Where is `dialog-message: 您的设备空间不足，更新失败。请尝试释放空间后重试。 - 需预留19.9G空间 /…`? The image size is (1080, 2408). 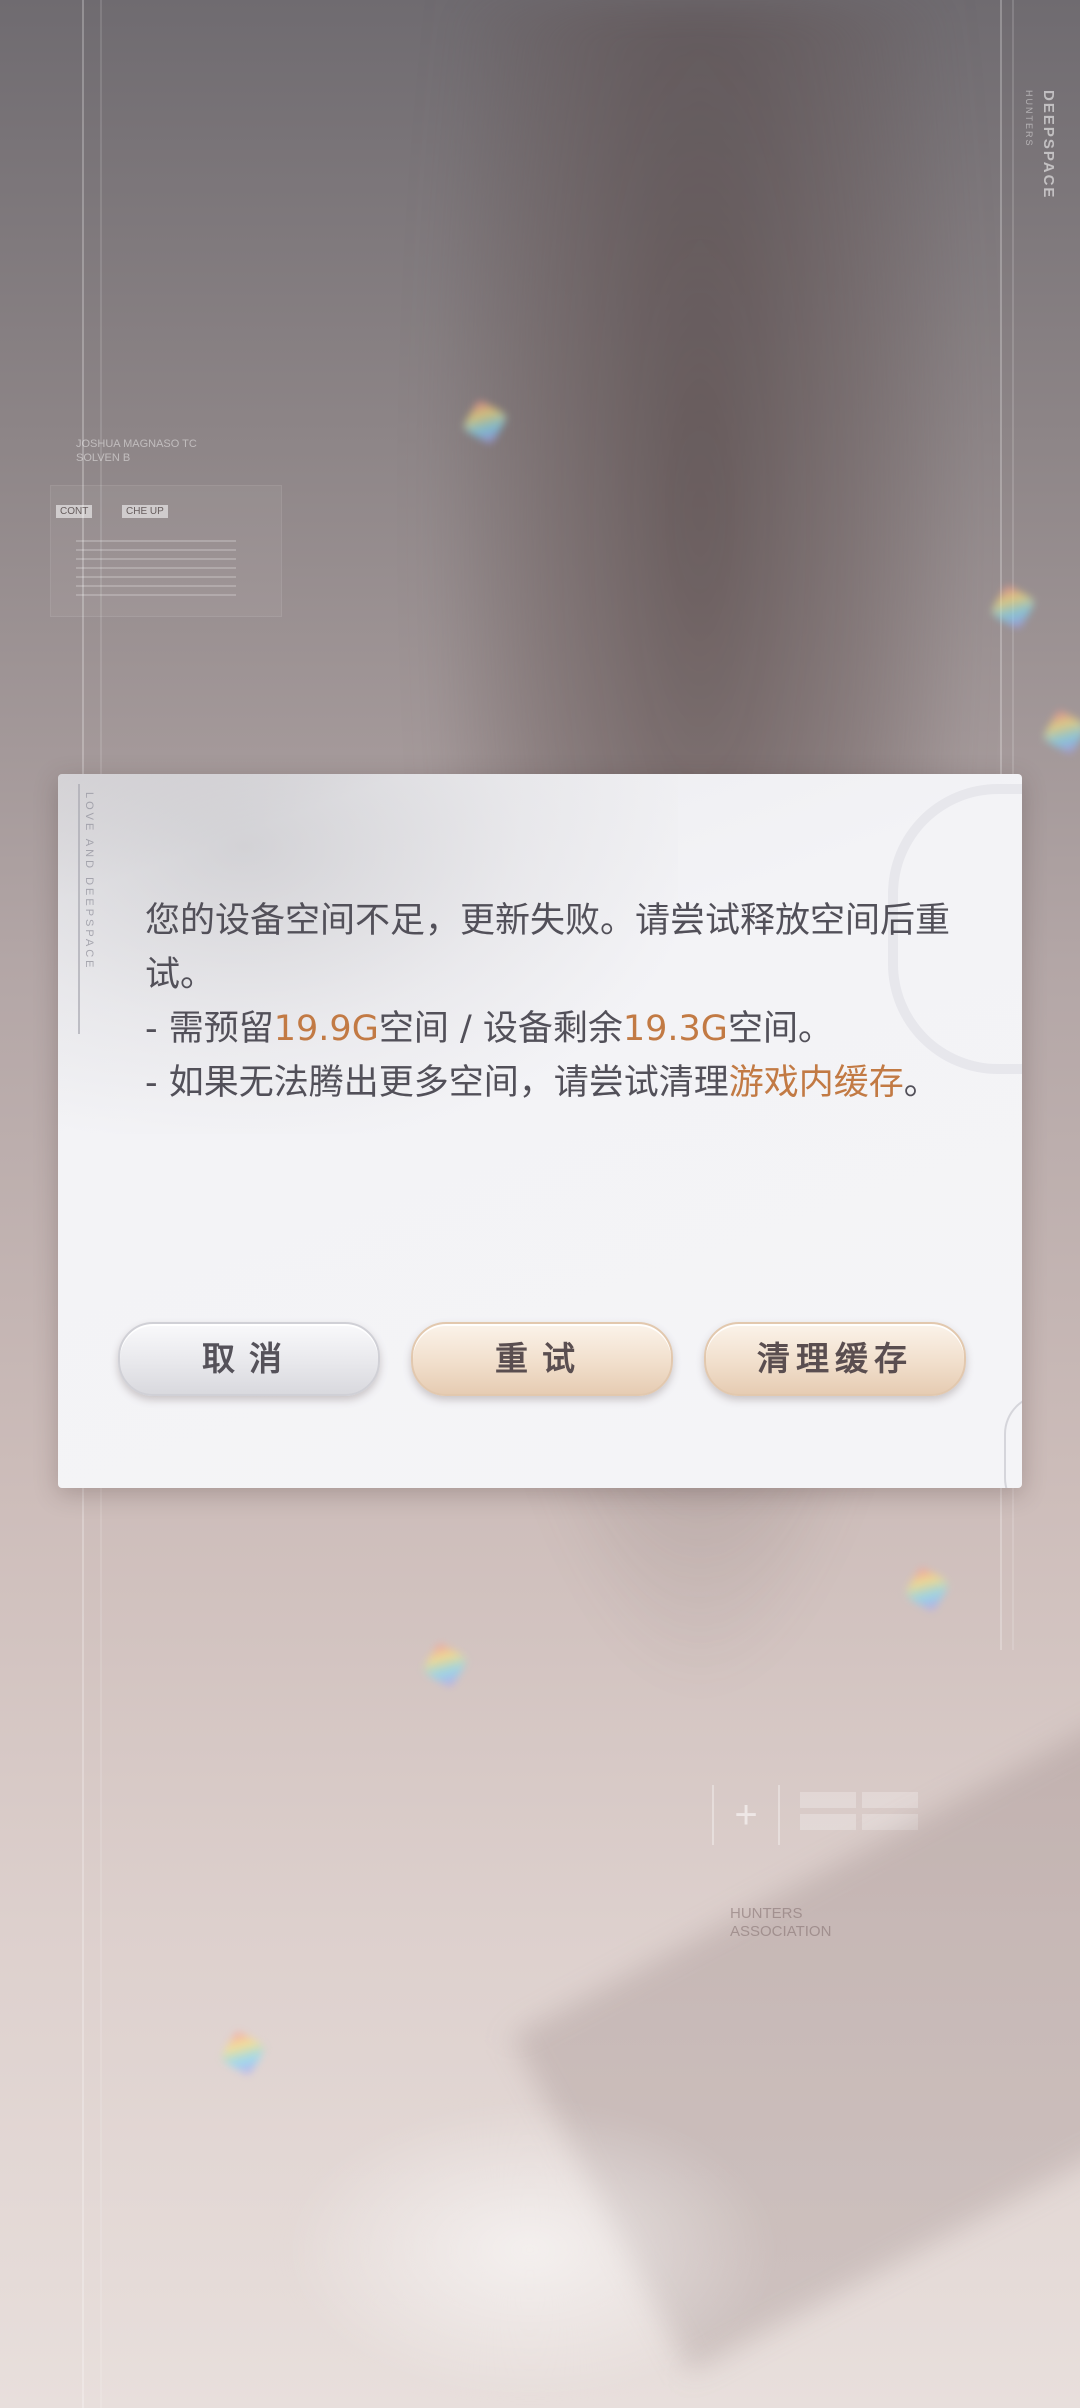
dialog-message: 您的设备空间不足，更新失败。请尝试释放空间后重试。 - 需预留19.9G空间 /… is located at coordinates (555, 1002).